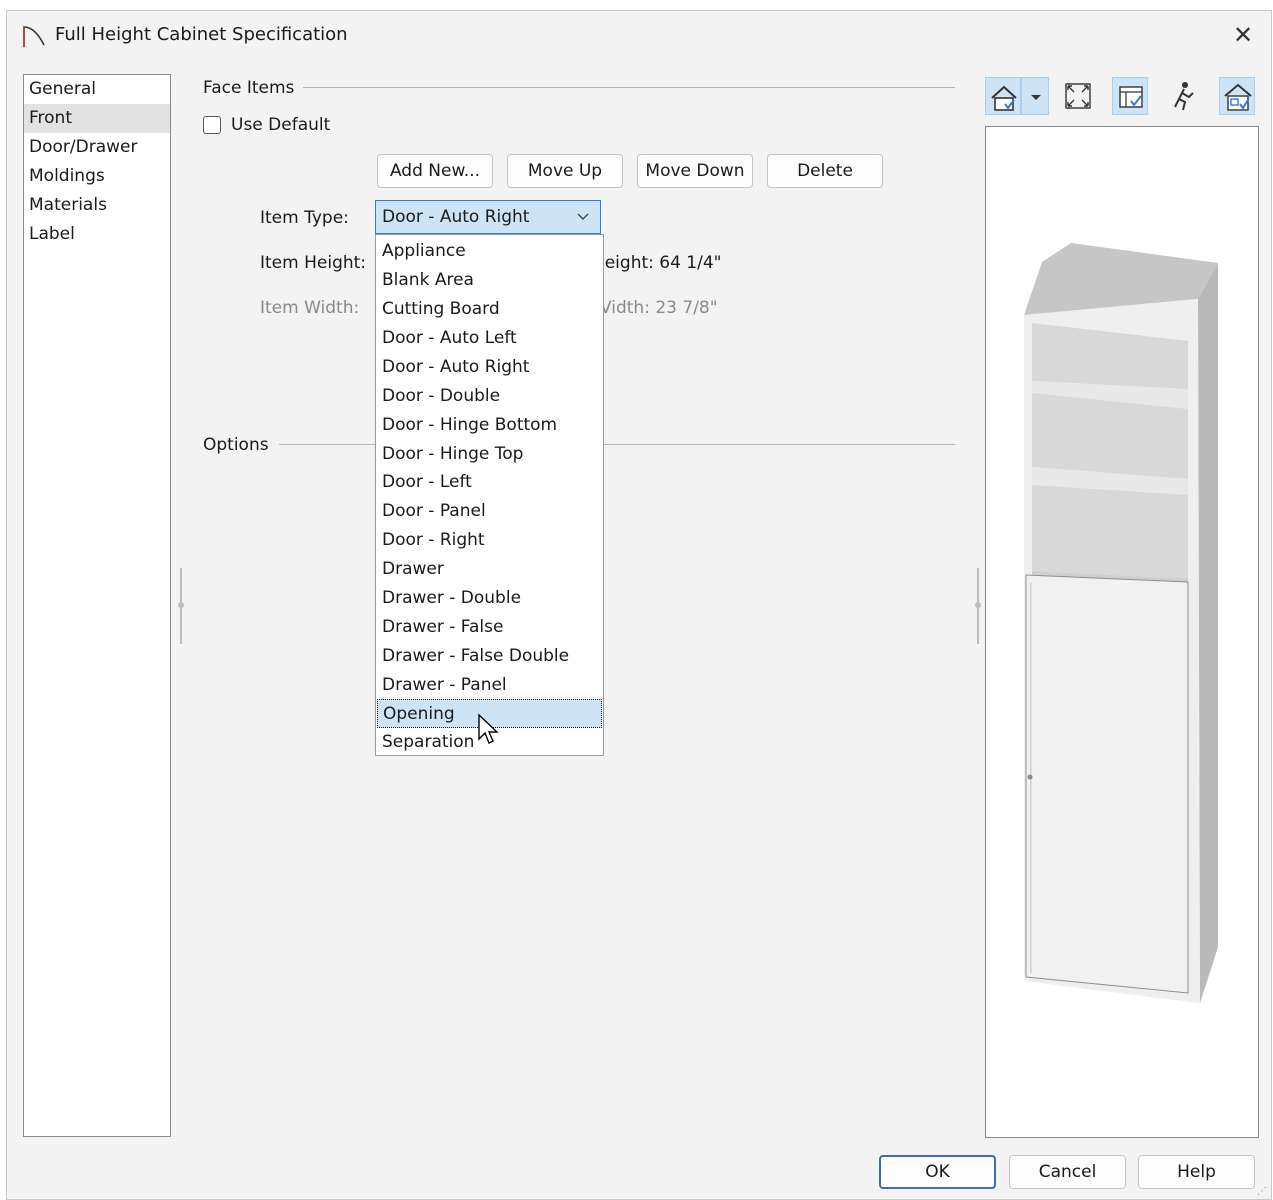  What do you see at coordinates (97, 176) in the screenshot?
I see `nav-item-moldings: Moldings` at bounding box center [97, 176].